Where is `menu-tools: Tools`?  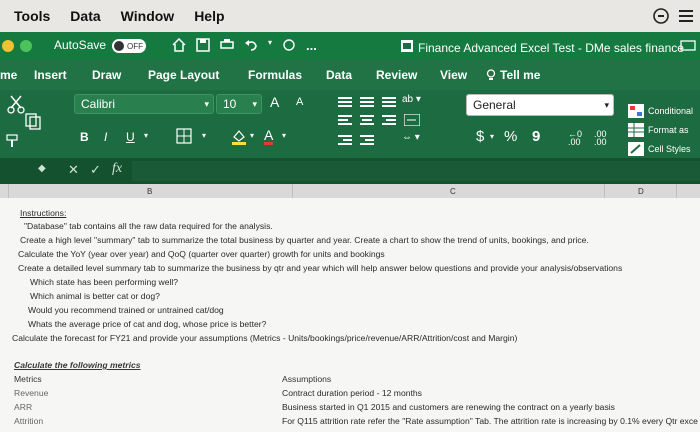 menu-tools: Tools is located at coordinates (32, 16).